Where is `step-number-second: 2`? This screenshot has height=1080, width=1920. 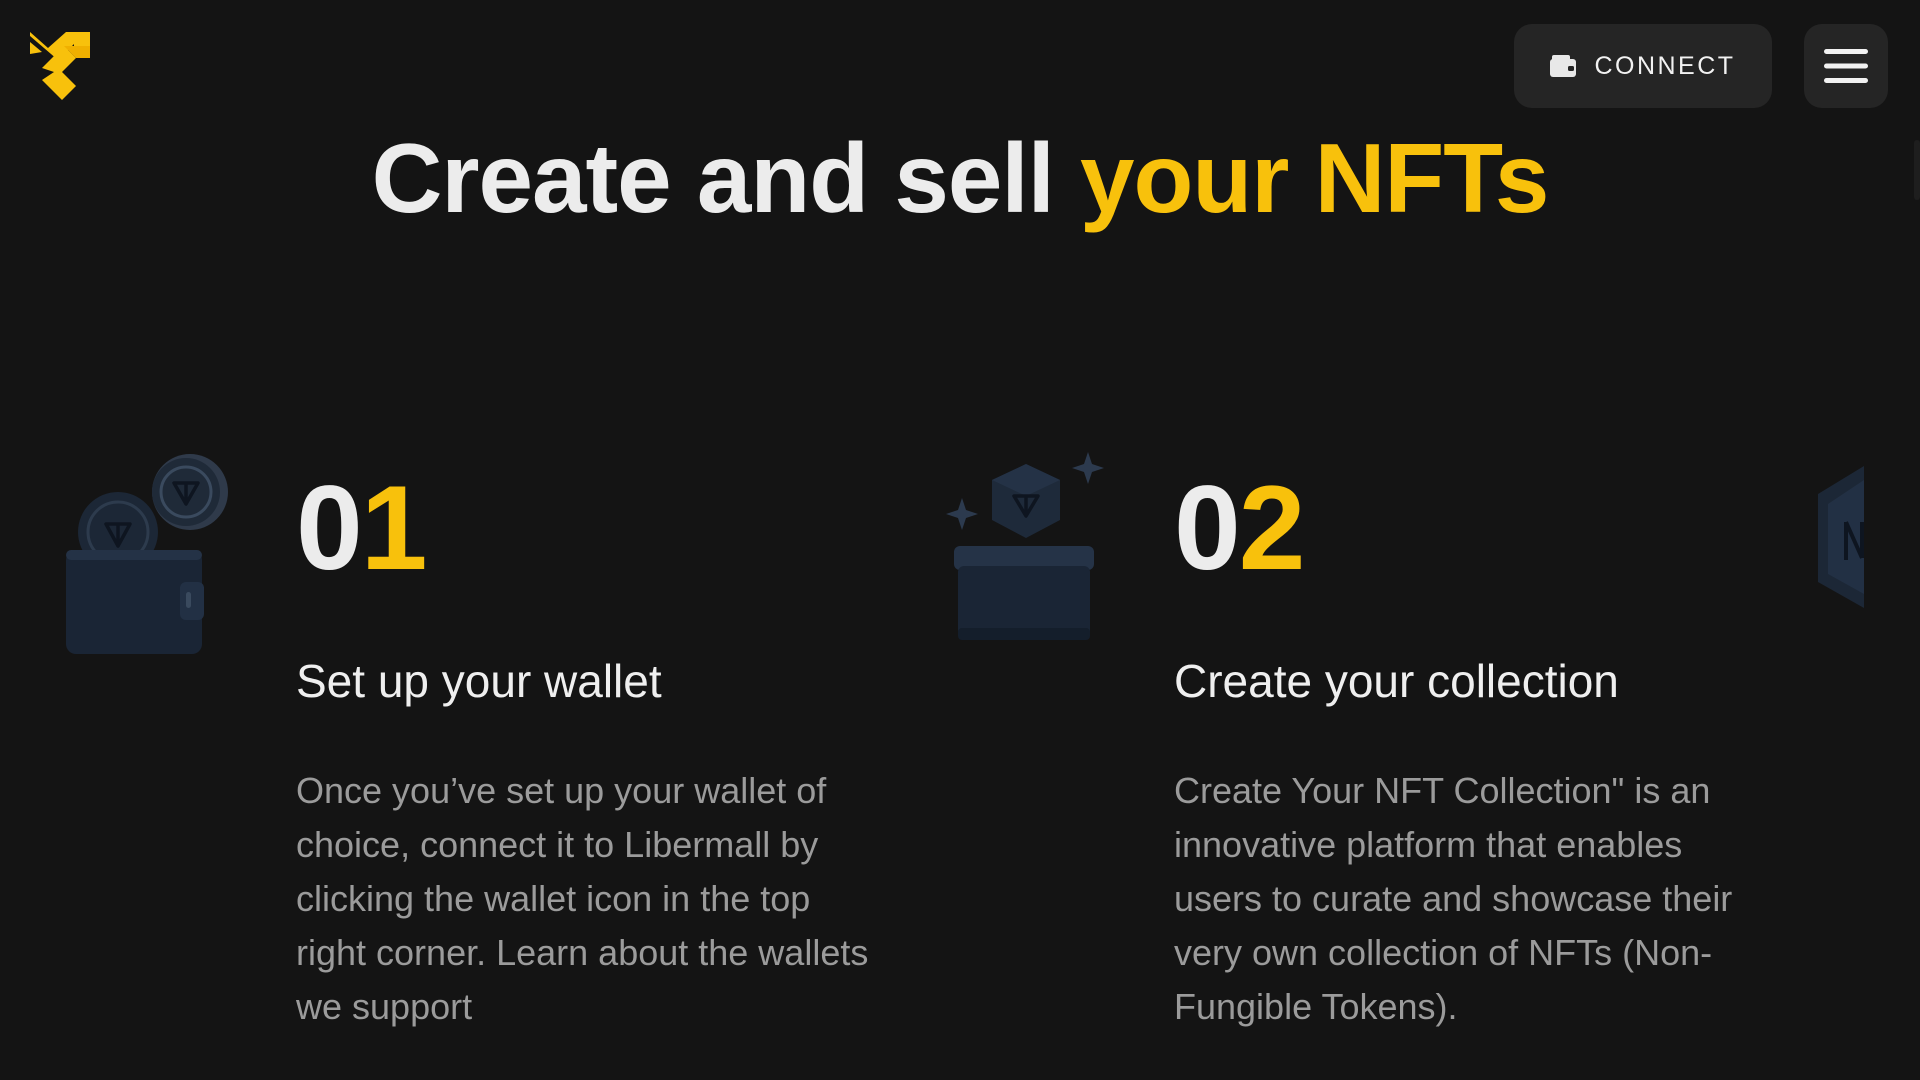 step-number-second: 2 is located at coordinates (1272, 528).